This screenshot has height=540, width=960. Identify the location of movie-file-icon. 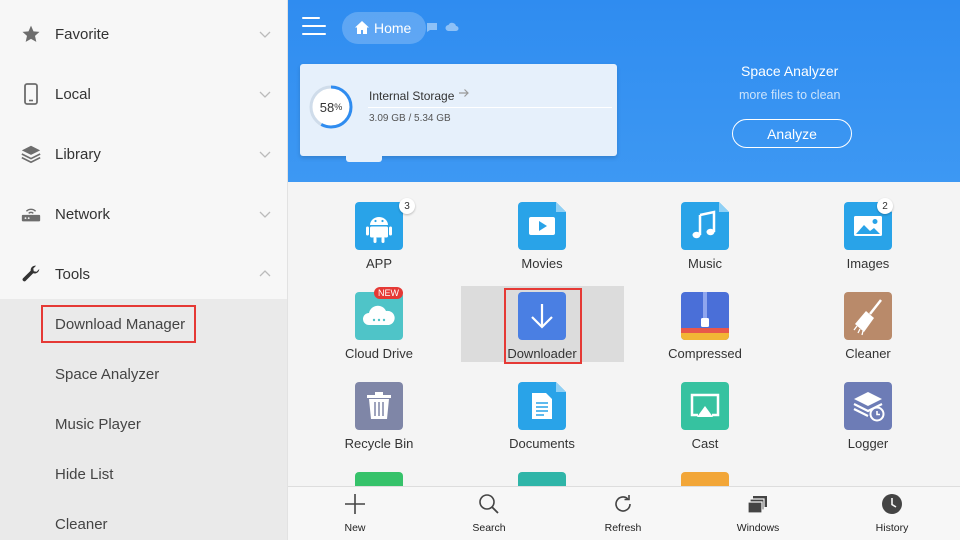
(542, 226).